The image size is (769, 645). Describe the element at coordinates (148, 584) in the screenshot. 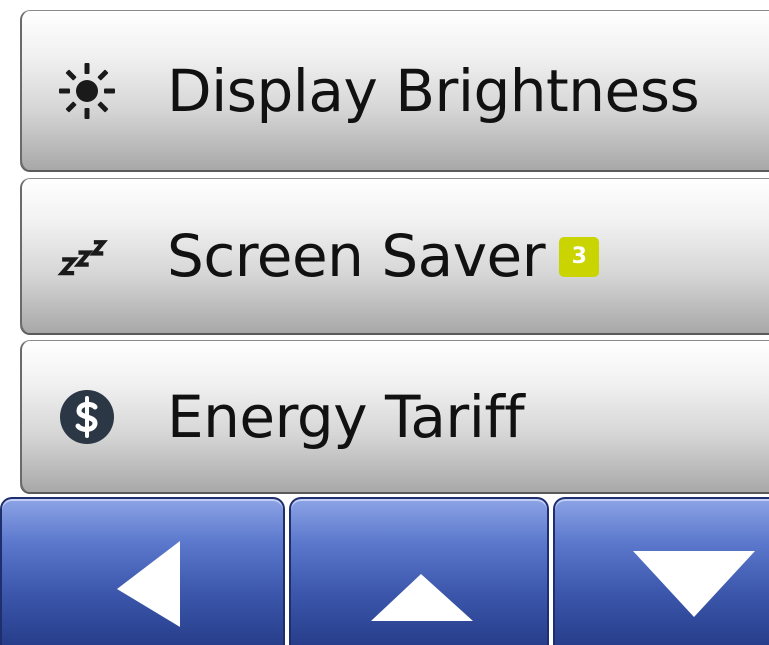

I see `arrow-left-icon` at that location.